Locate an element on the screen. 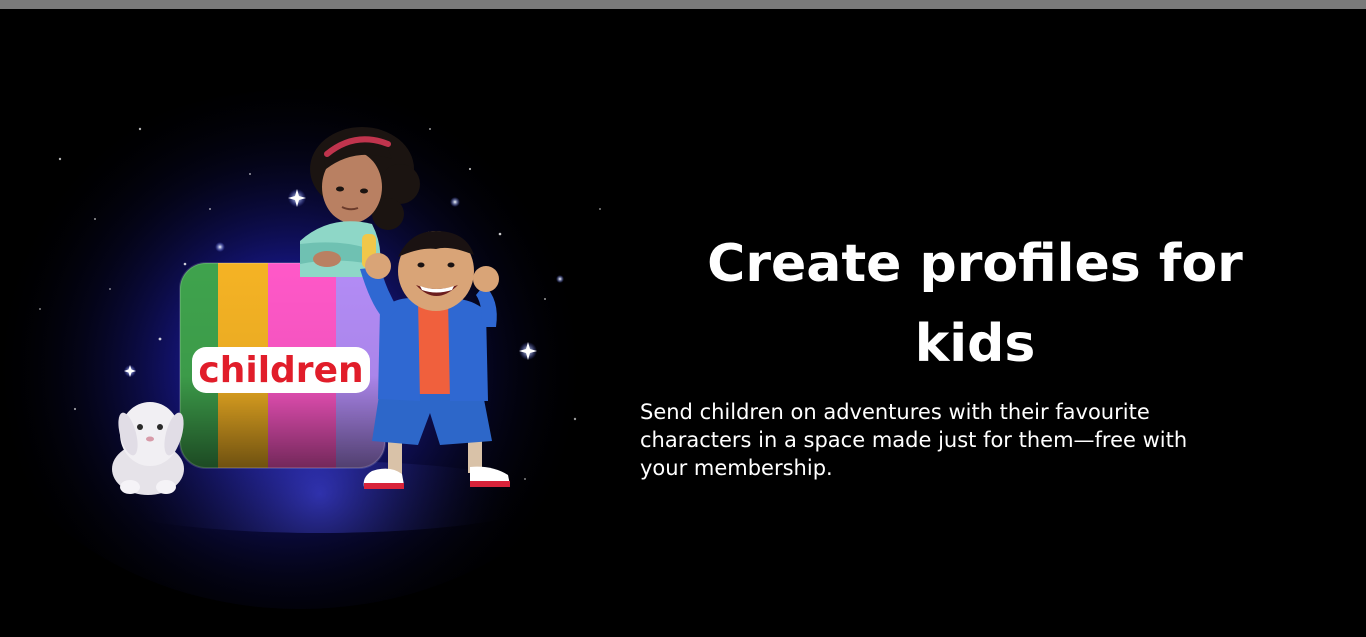 The width and height of the screenshot is (1366, 637). top-divider is located at coordinates (683, 4).